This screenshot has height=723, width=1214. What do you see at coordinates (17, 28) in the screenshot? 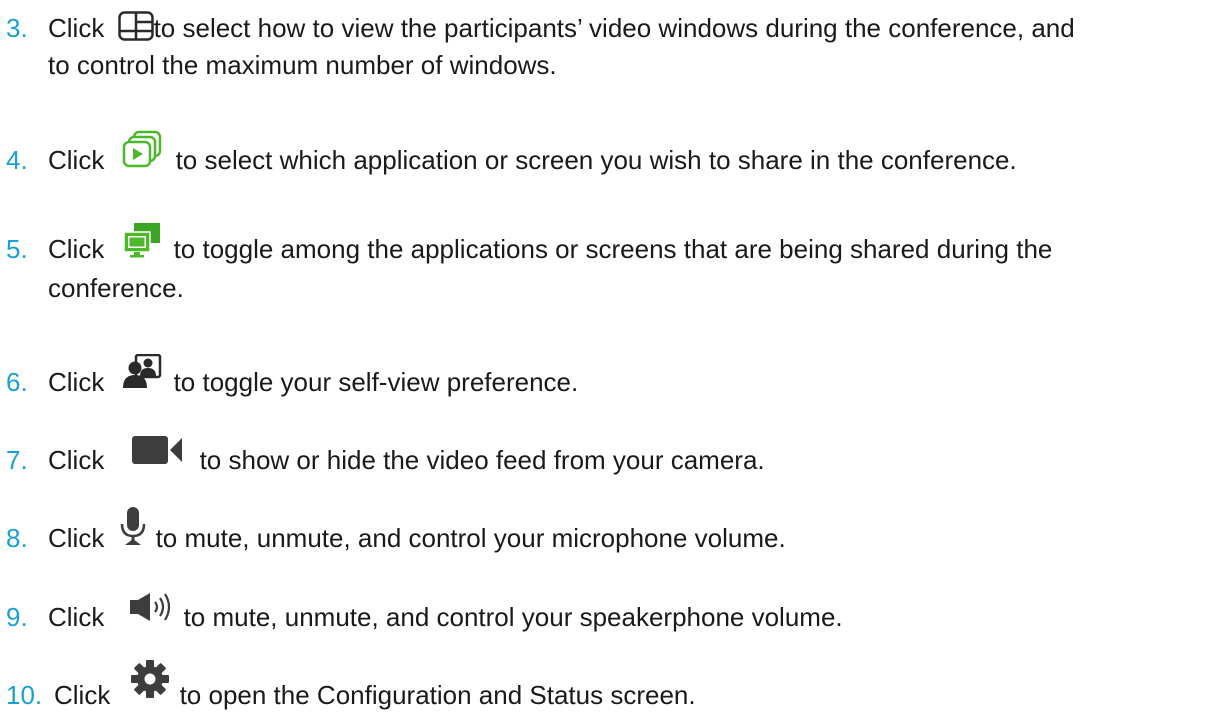
I see `step-number: 3.` at bounding box center [17, 28].